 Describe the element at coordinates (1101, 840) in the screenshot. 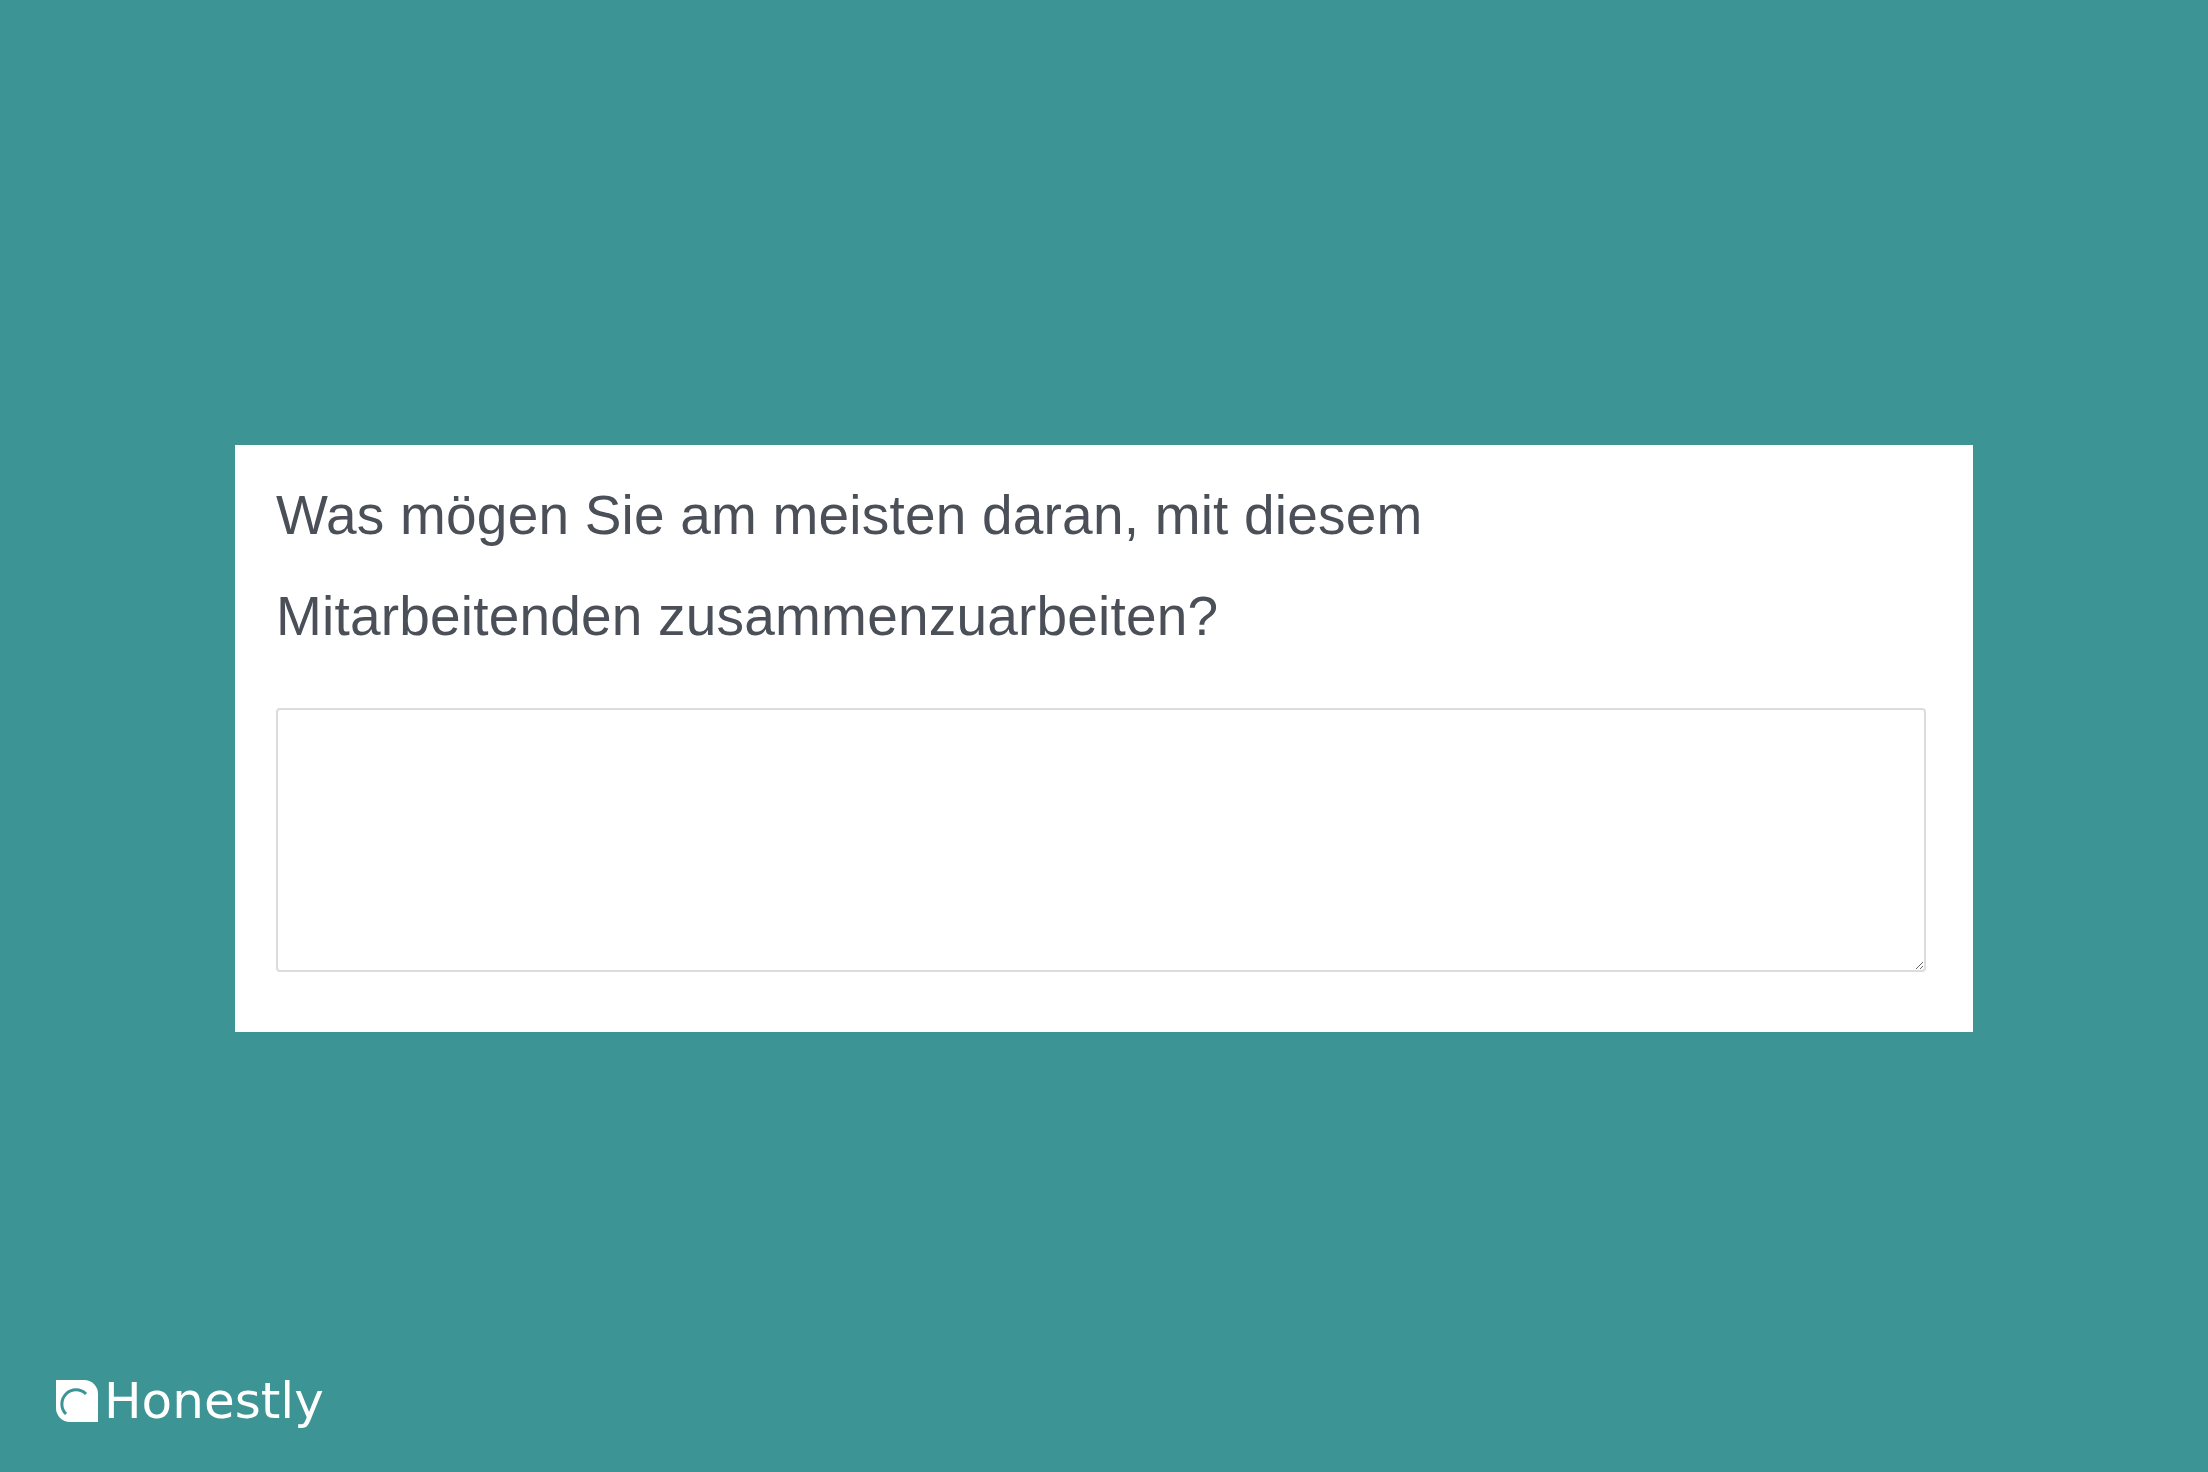

I see `answer-field` at that location.